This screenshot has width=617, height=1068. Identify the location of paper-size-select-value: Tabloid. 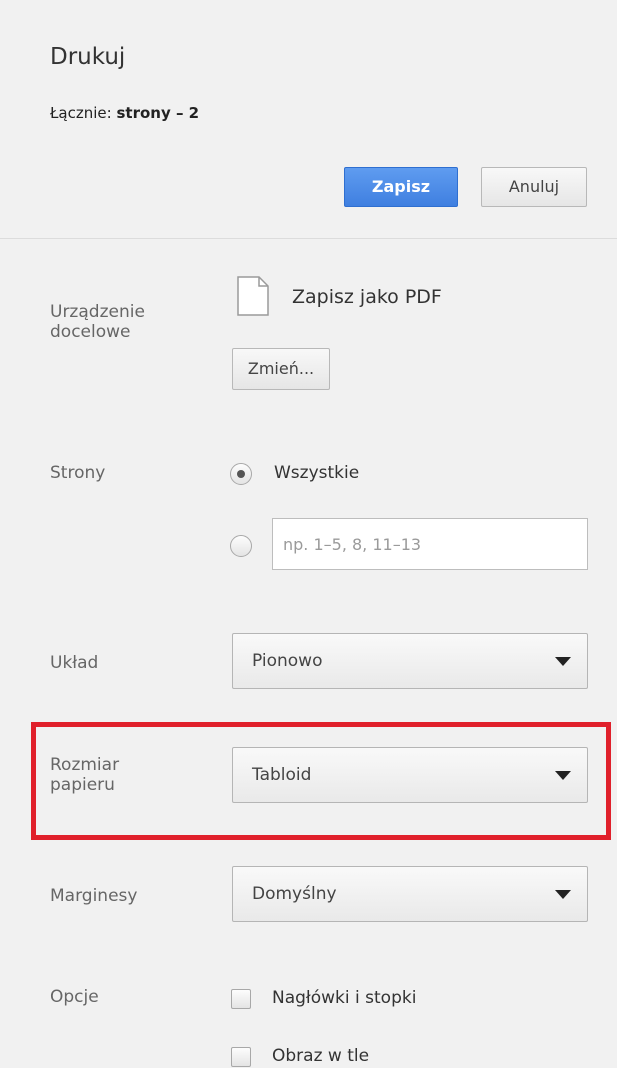
(282, 775).